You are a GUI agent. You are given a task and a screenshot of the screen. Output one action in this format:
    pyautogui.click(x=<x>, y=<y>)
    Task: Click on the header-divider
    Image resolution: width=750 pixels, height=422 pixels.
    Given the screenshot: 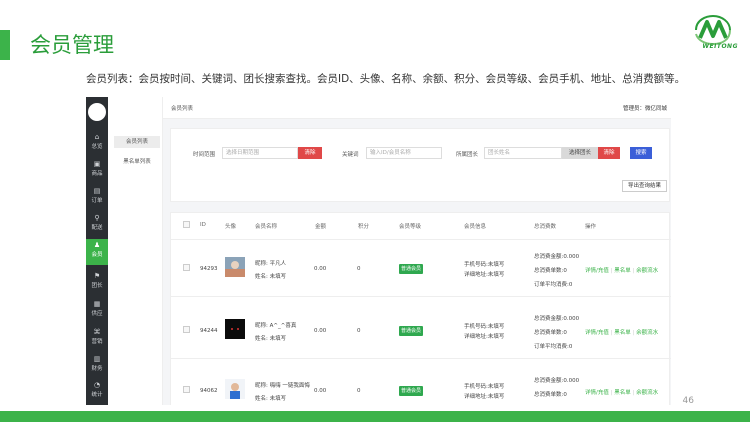 What is the action you would take?
    pyautogui.click(x=421, y=239)
    